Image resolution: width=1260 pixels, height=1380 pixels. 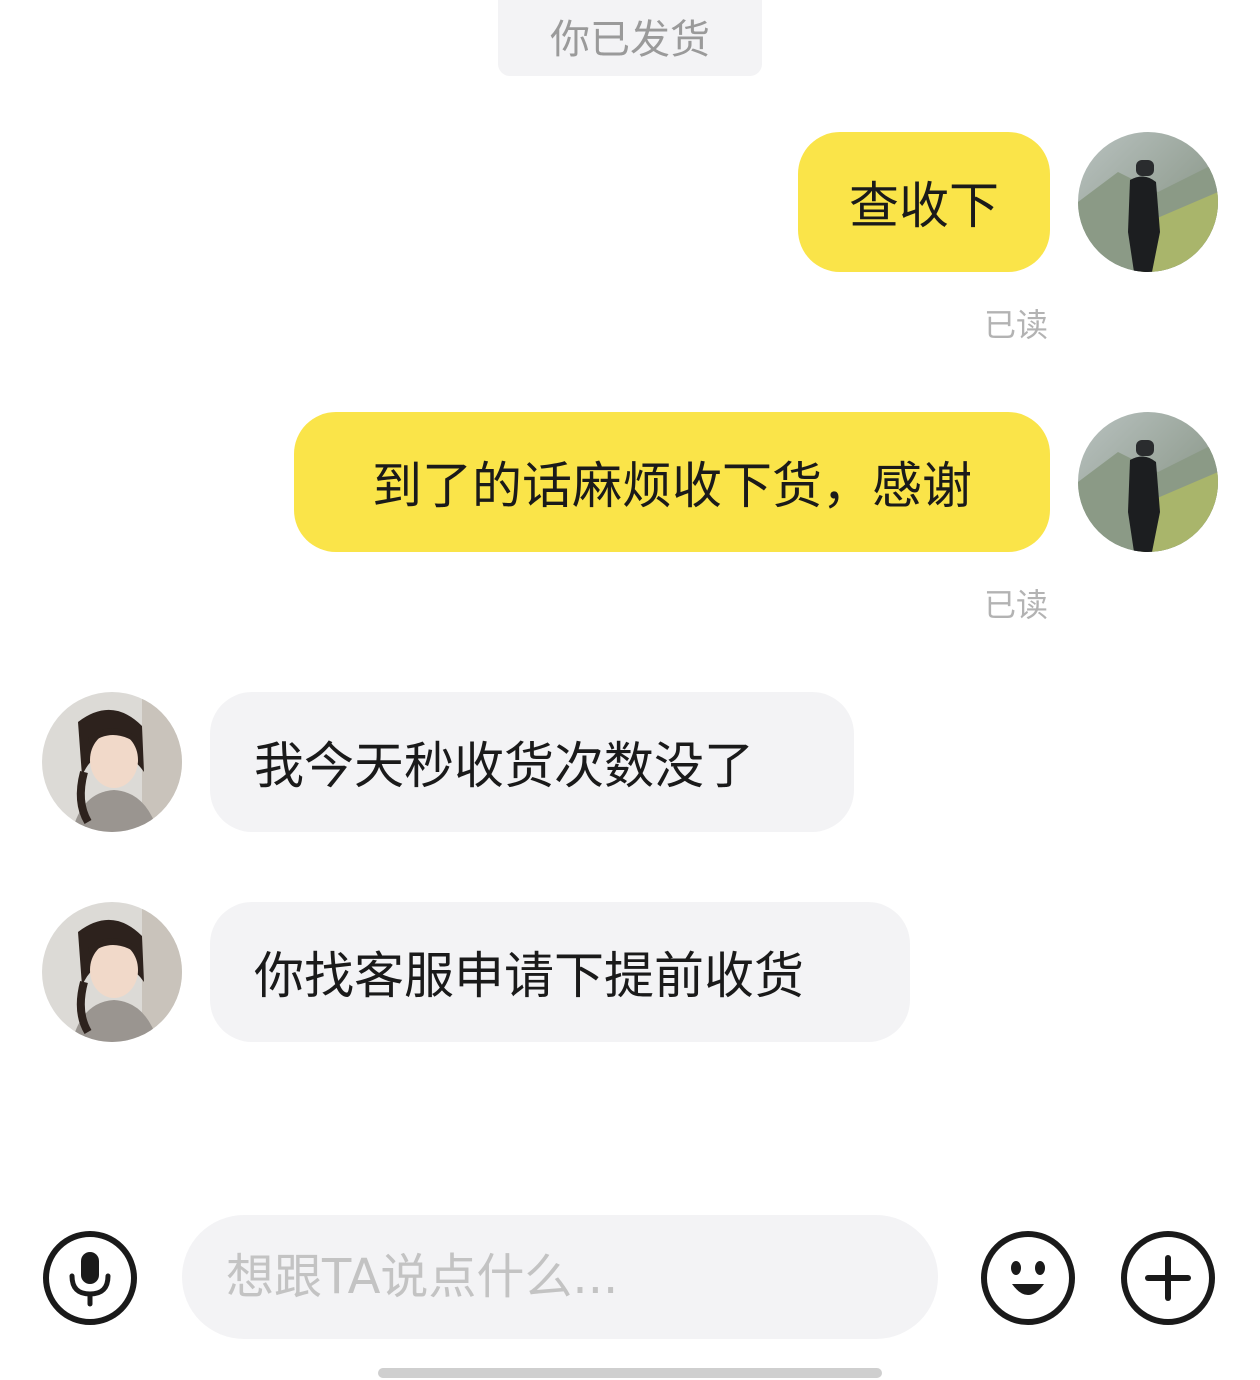 I want to click on more-options-button, so click(x=1168, y=1278).